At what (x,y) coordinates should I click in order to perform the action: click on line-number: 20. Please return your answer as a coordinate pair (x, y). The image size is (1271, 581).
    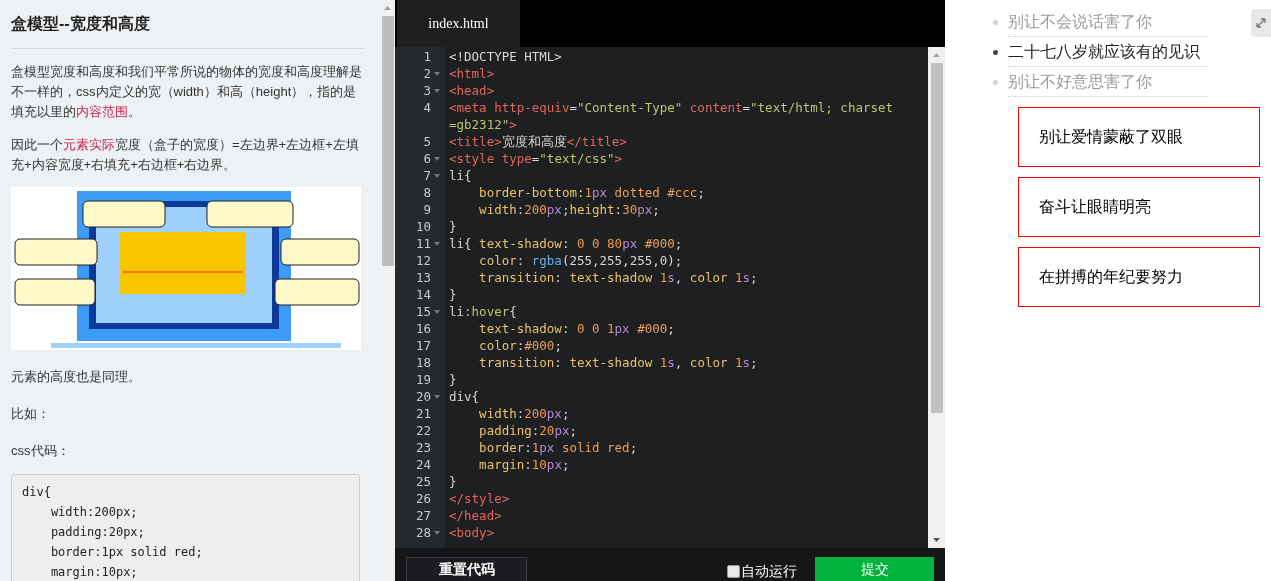
    Looking at the image, I should click on (422, 396).